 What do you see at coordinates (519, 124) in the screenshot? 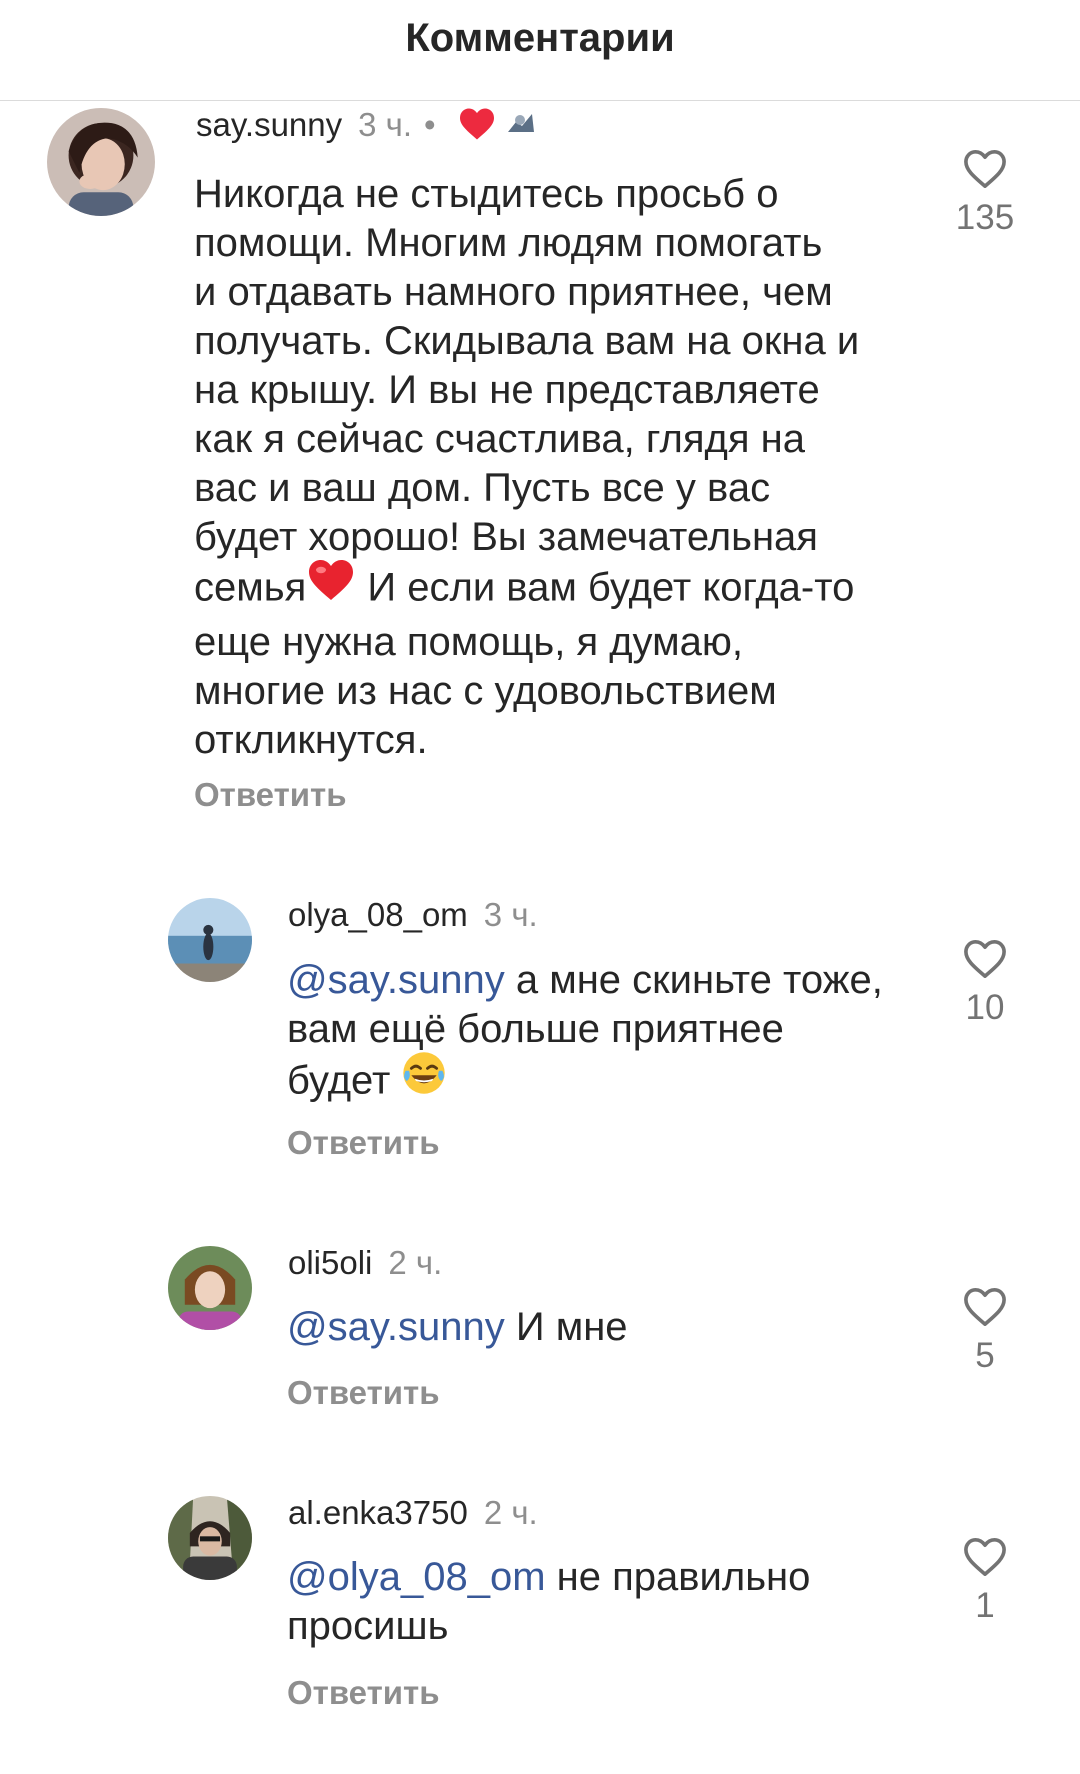
I see `author-avatar` at bounding box center [519, 124].